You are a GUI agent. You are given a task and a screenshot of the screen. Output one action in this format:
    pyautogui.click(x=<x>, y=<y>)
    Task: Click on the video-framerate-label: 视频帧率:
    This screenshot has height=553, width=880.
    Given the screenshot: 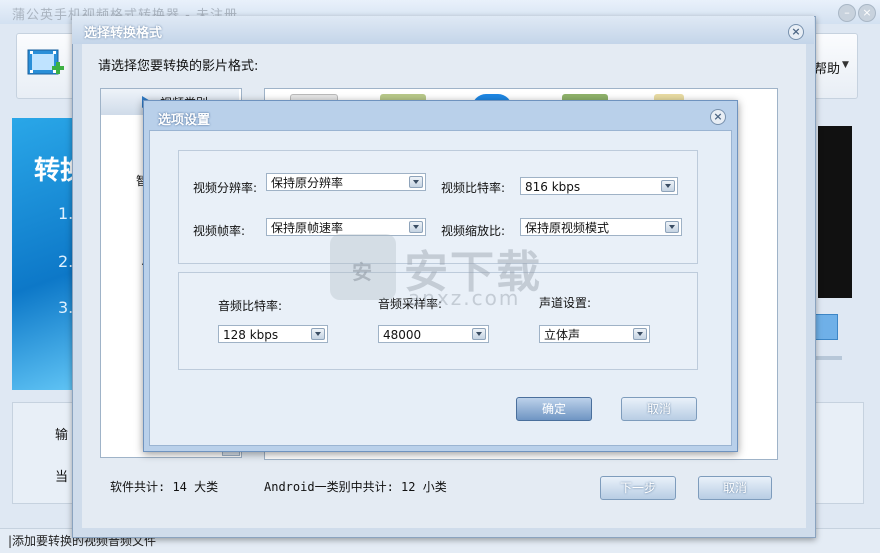 What is the action you would take?
    pyautogui.click(x=219, y=231)
    